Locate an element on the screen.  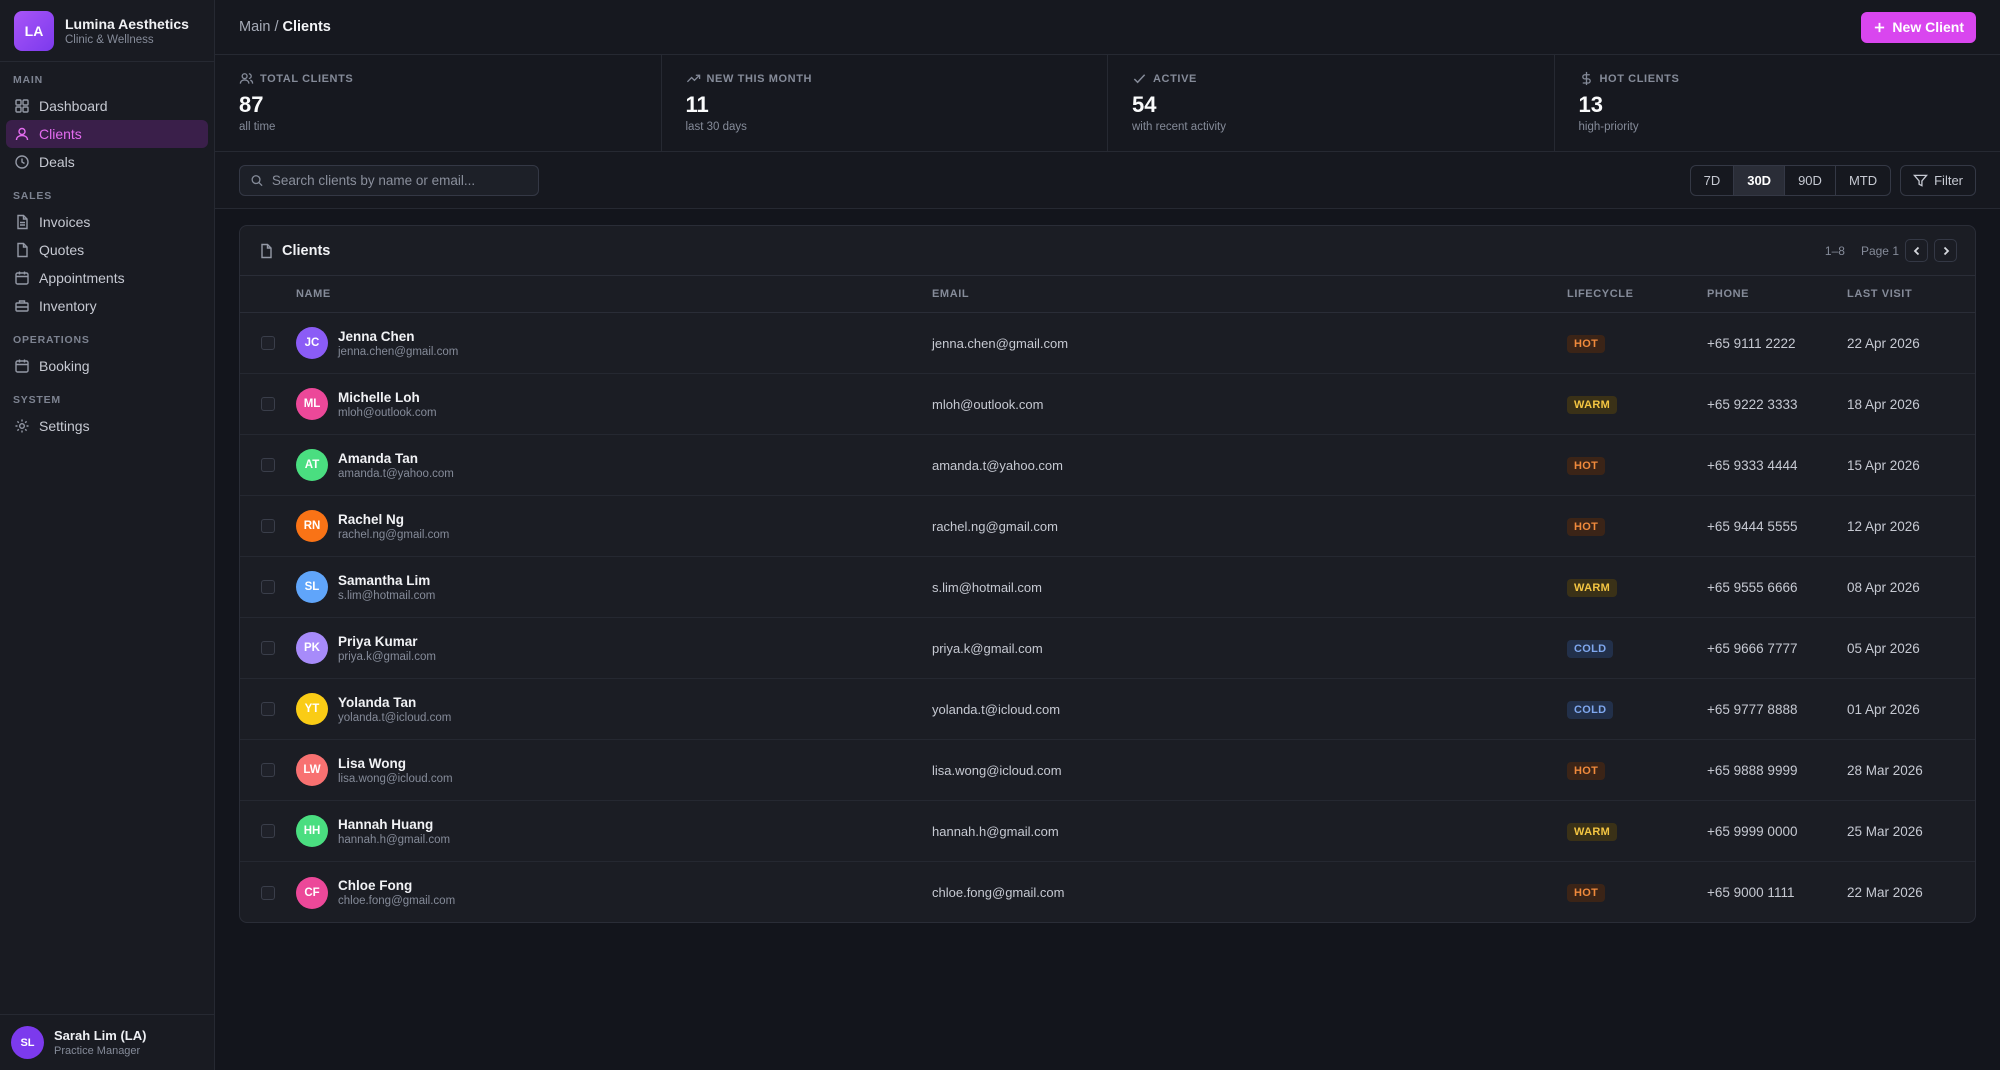
users-icon is located at coordinates (246, 78).